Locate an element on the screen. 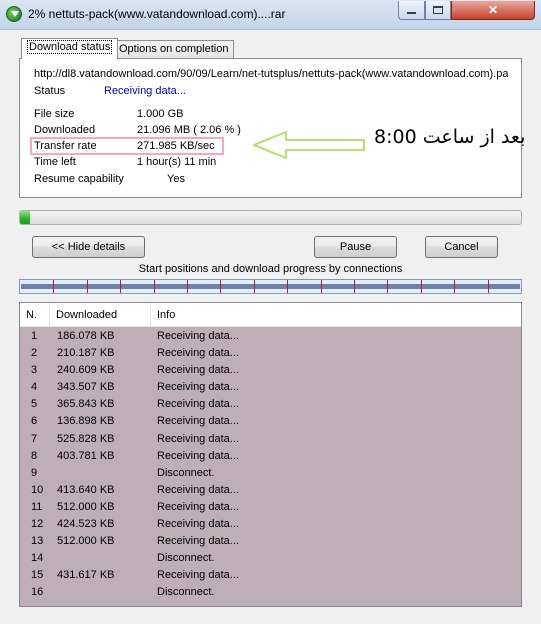 This screenshot has height=624, width=541. downloaded-value: 21.096 MB ( 2.06 % ) is located at coordinates (189, 130).